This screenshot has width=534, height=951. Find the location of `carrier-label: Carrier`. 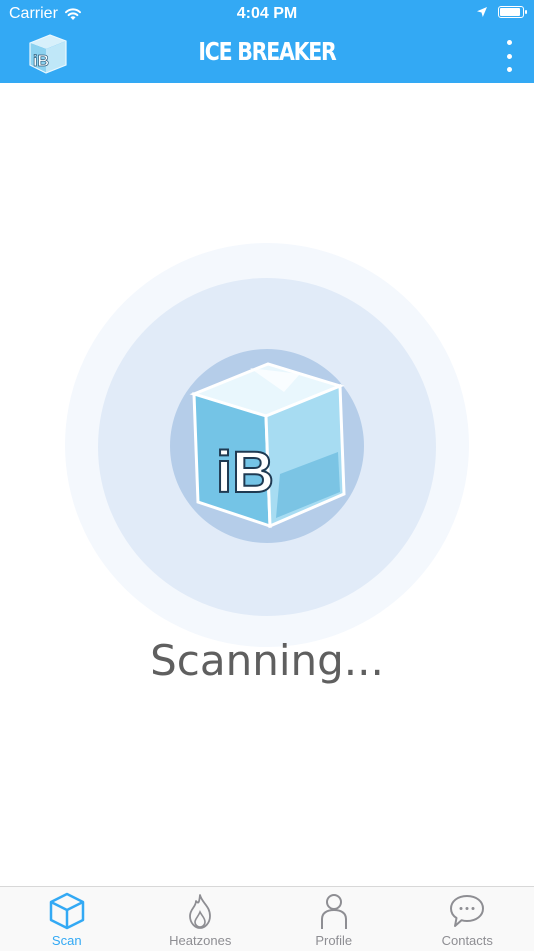

carrier-label: Carrier is located at coordinates (33, 14).